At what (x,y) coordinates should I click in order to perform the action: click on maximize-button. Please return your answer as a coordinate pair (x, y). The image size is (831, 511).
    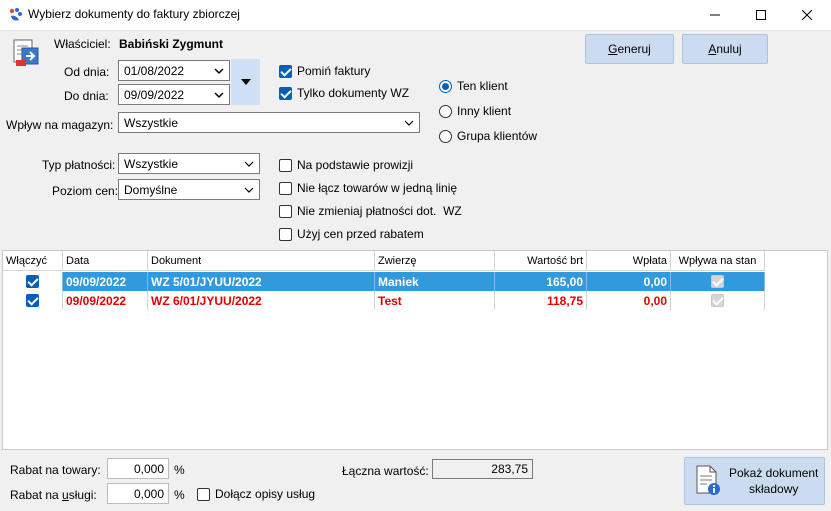
    Looking at the image, I should click on (761, 15).